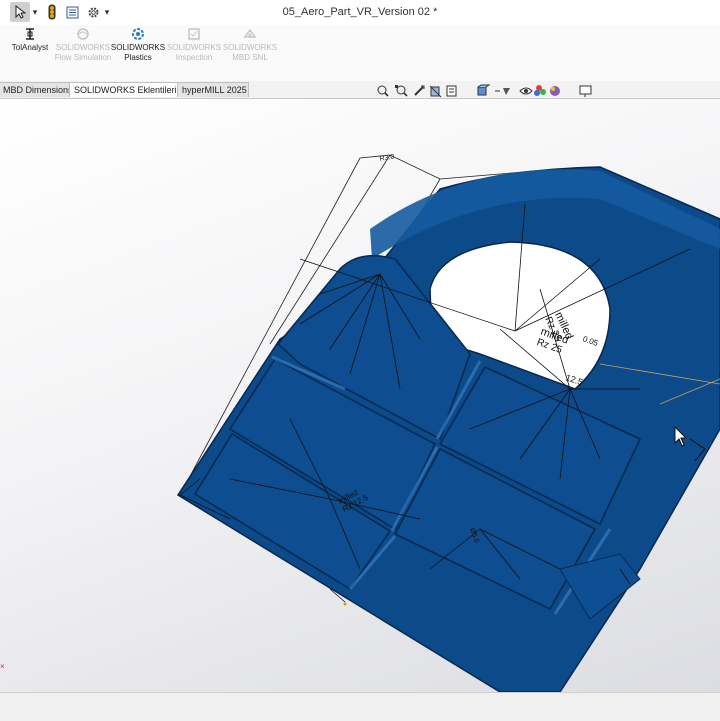 The width and height of the screenshot is (720, 721). I want to click on heads-up-view-toolbar, so click(491, 91).